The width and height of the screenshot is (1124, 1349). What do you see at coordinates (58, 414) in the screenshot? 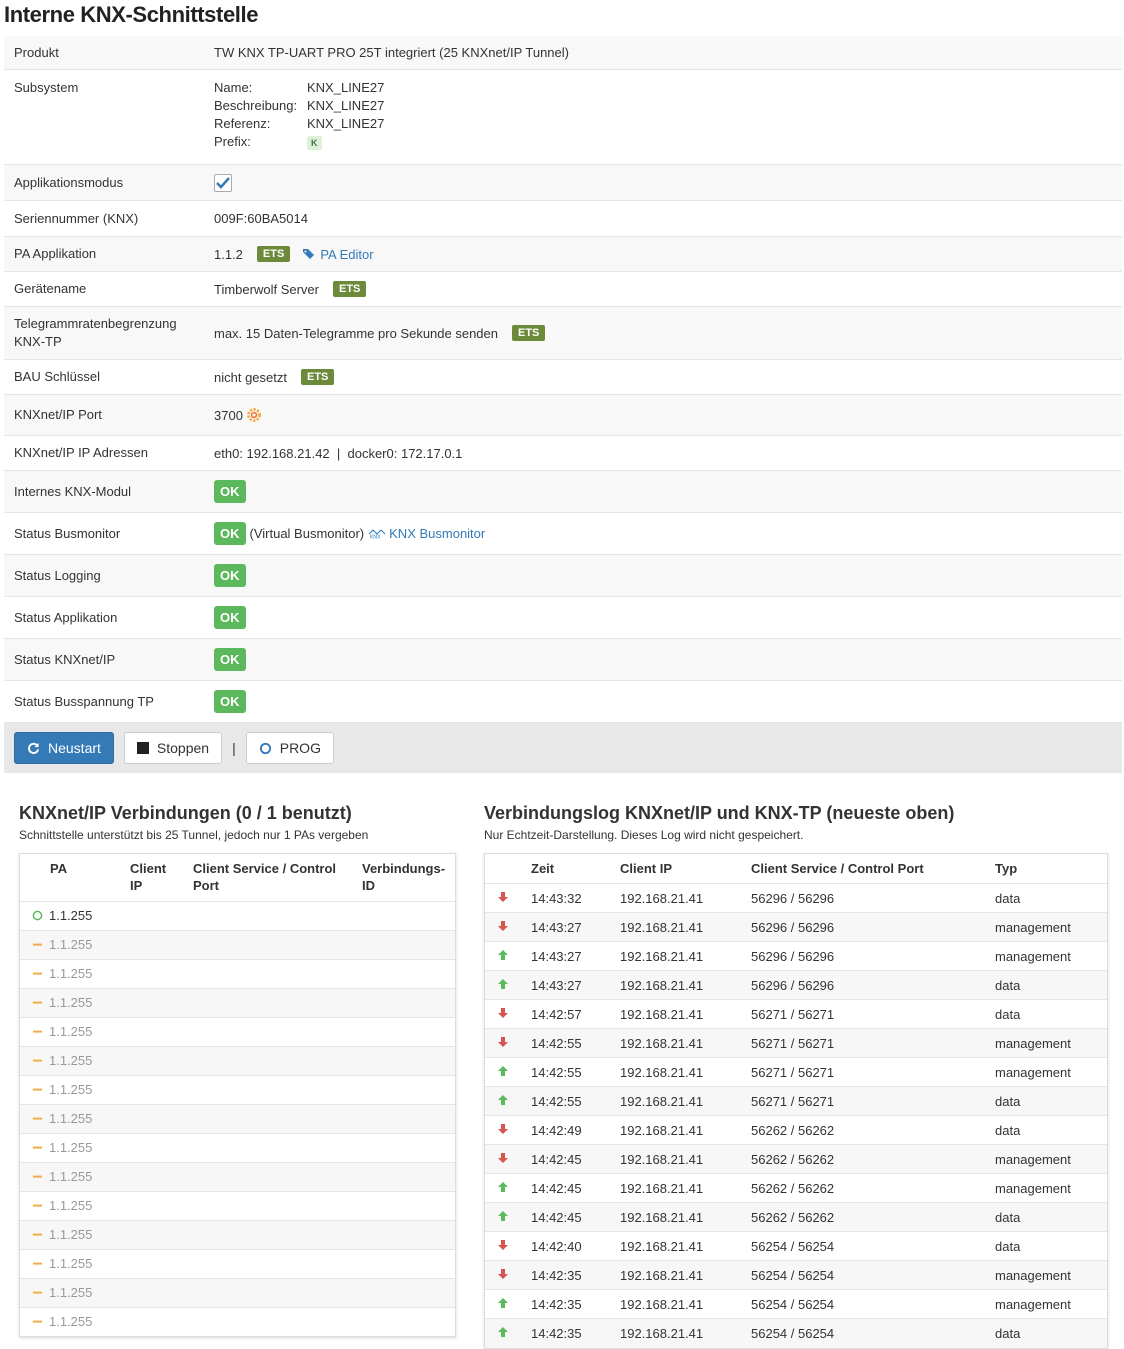
I see `label-knxnetip-port: KNXnet/IP Port` at bounding box center [58, 414].